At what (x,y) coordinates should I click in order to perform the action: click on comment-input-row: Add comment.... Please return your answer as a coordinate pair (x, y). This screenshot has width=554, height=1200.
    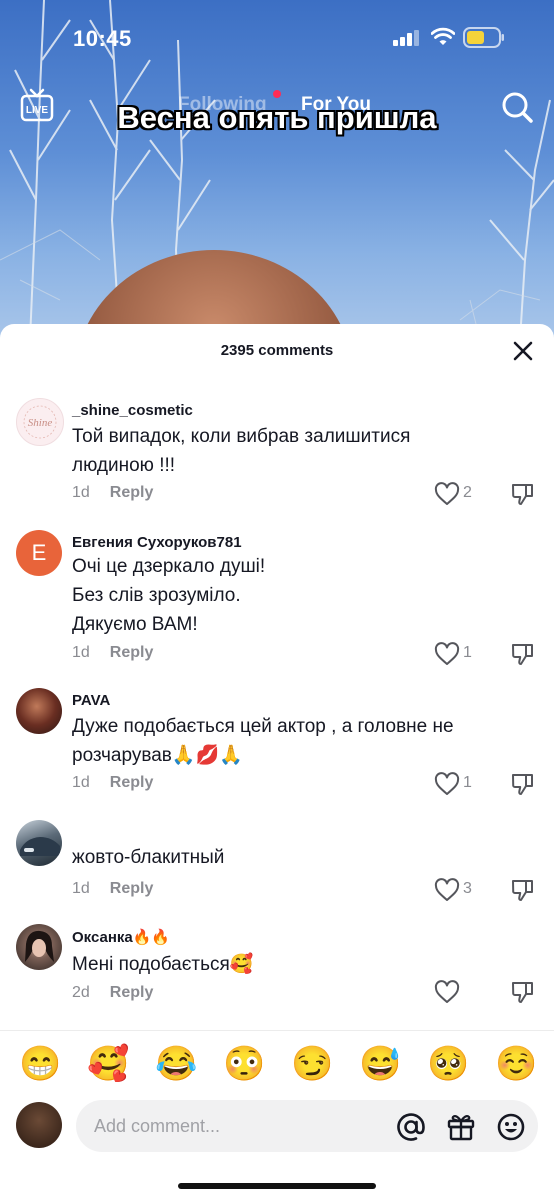
    Looking at the image, I should click on (277, 1126).